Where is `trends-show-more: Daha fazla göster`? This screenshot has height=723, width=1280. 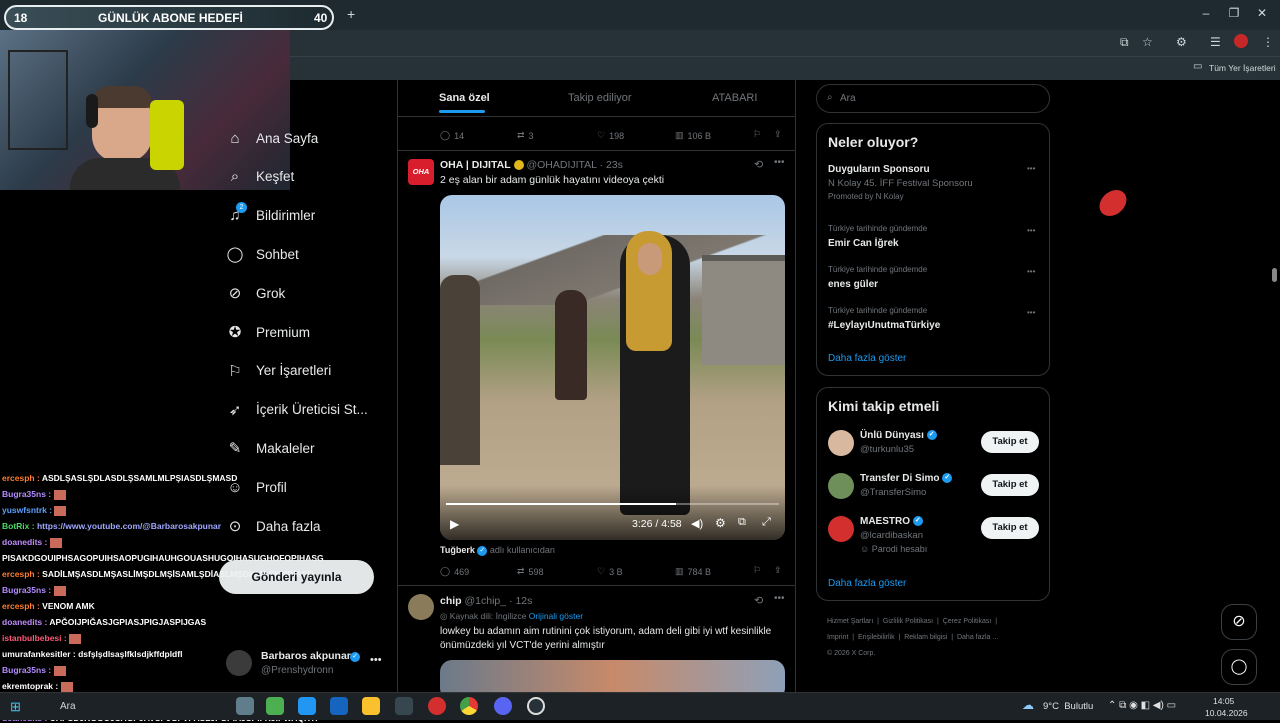
trends-show-more: Daha fazla göster is located at coordinates (867, 358).